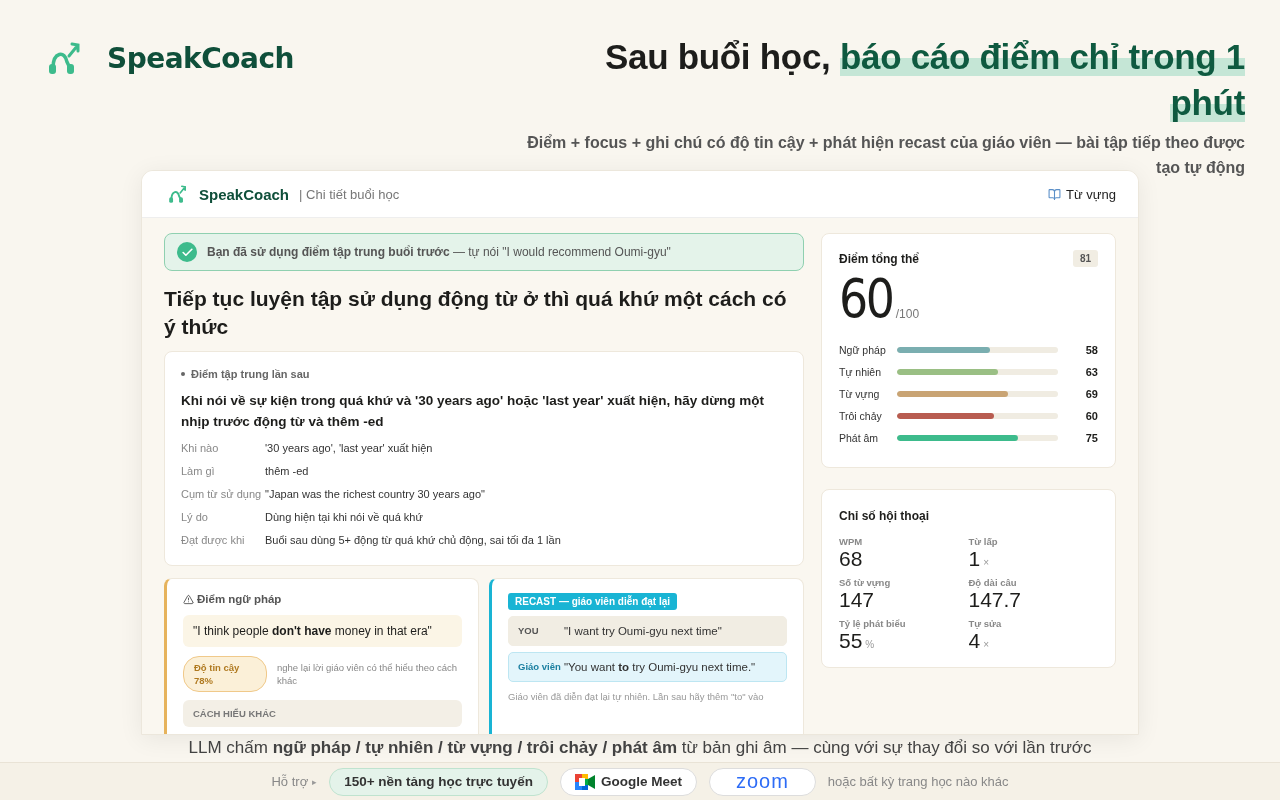 The height and width of the screenshot is (800, 1280). What do you see at coordinates (413, 540) in the screenshot?
I see `detail-value: Buổi sau dùng 5+ động từ quá khứ chủ động, sai tối đa 1 lần` at bounding box center [413, 540].